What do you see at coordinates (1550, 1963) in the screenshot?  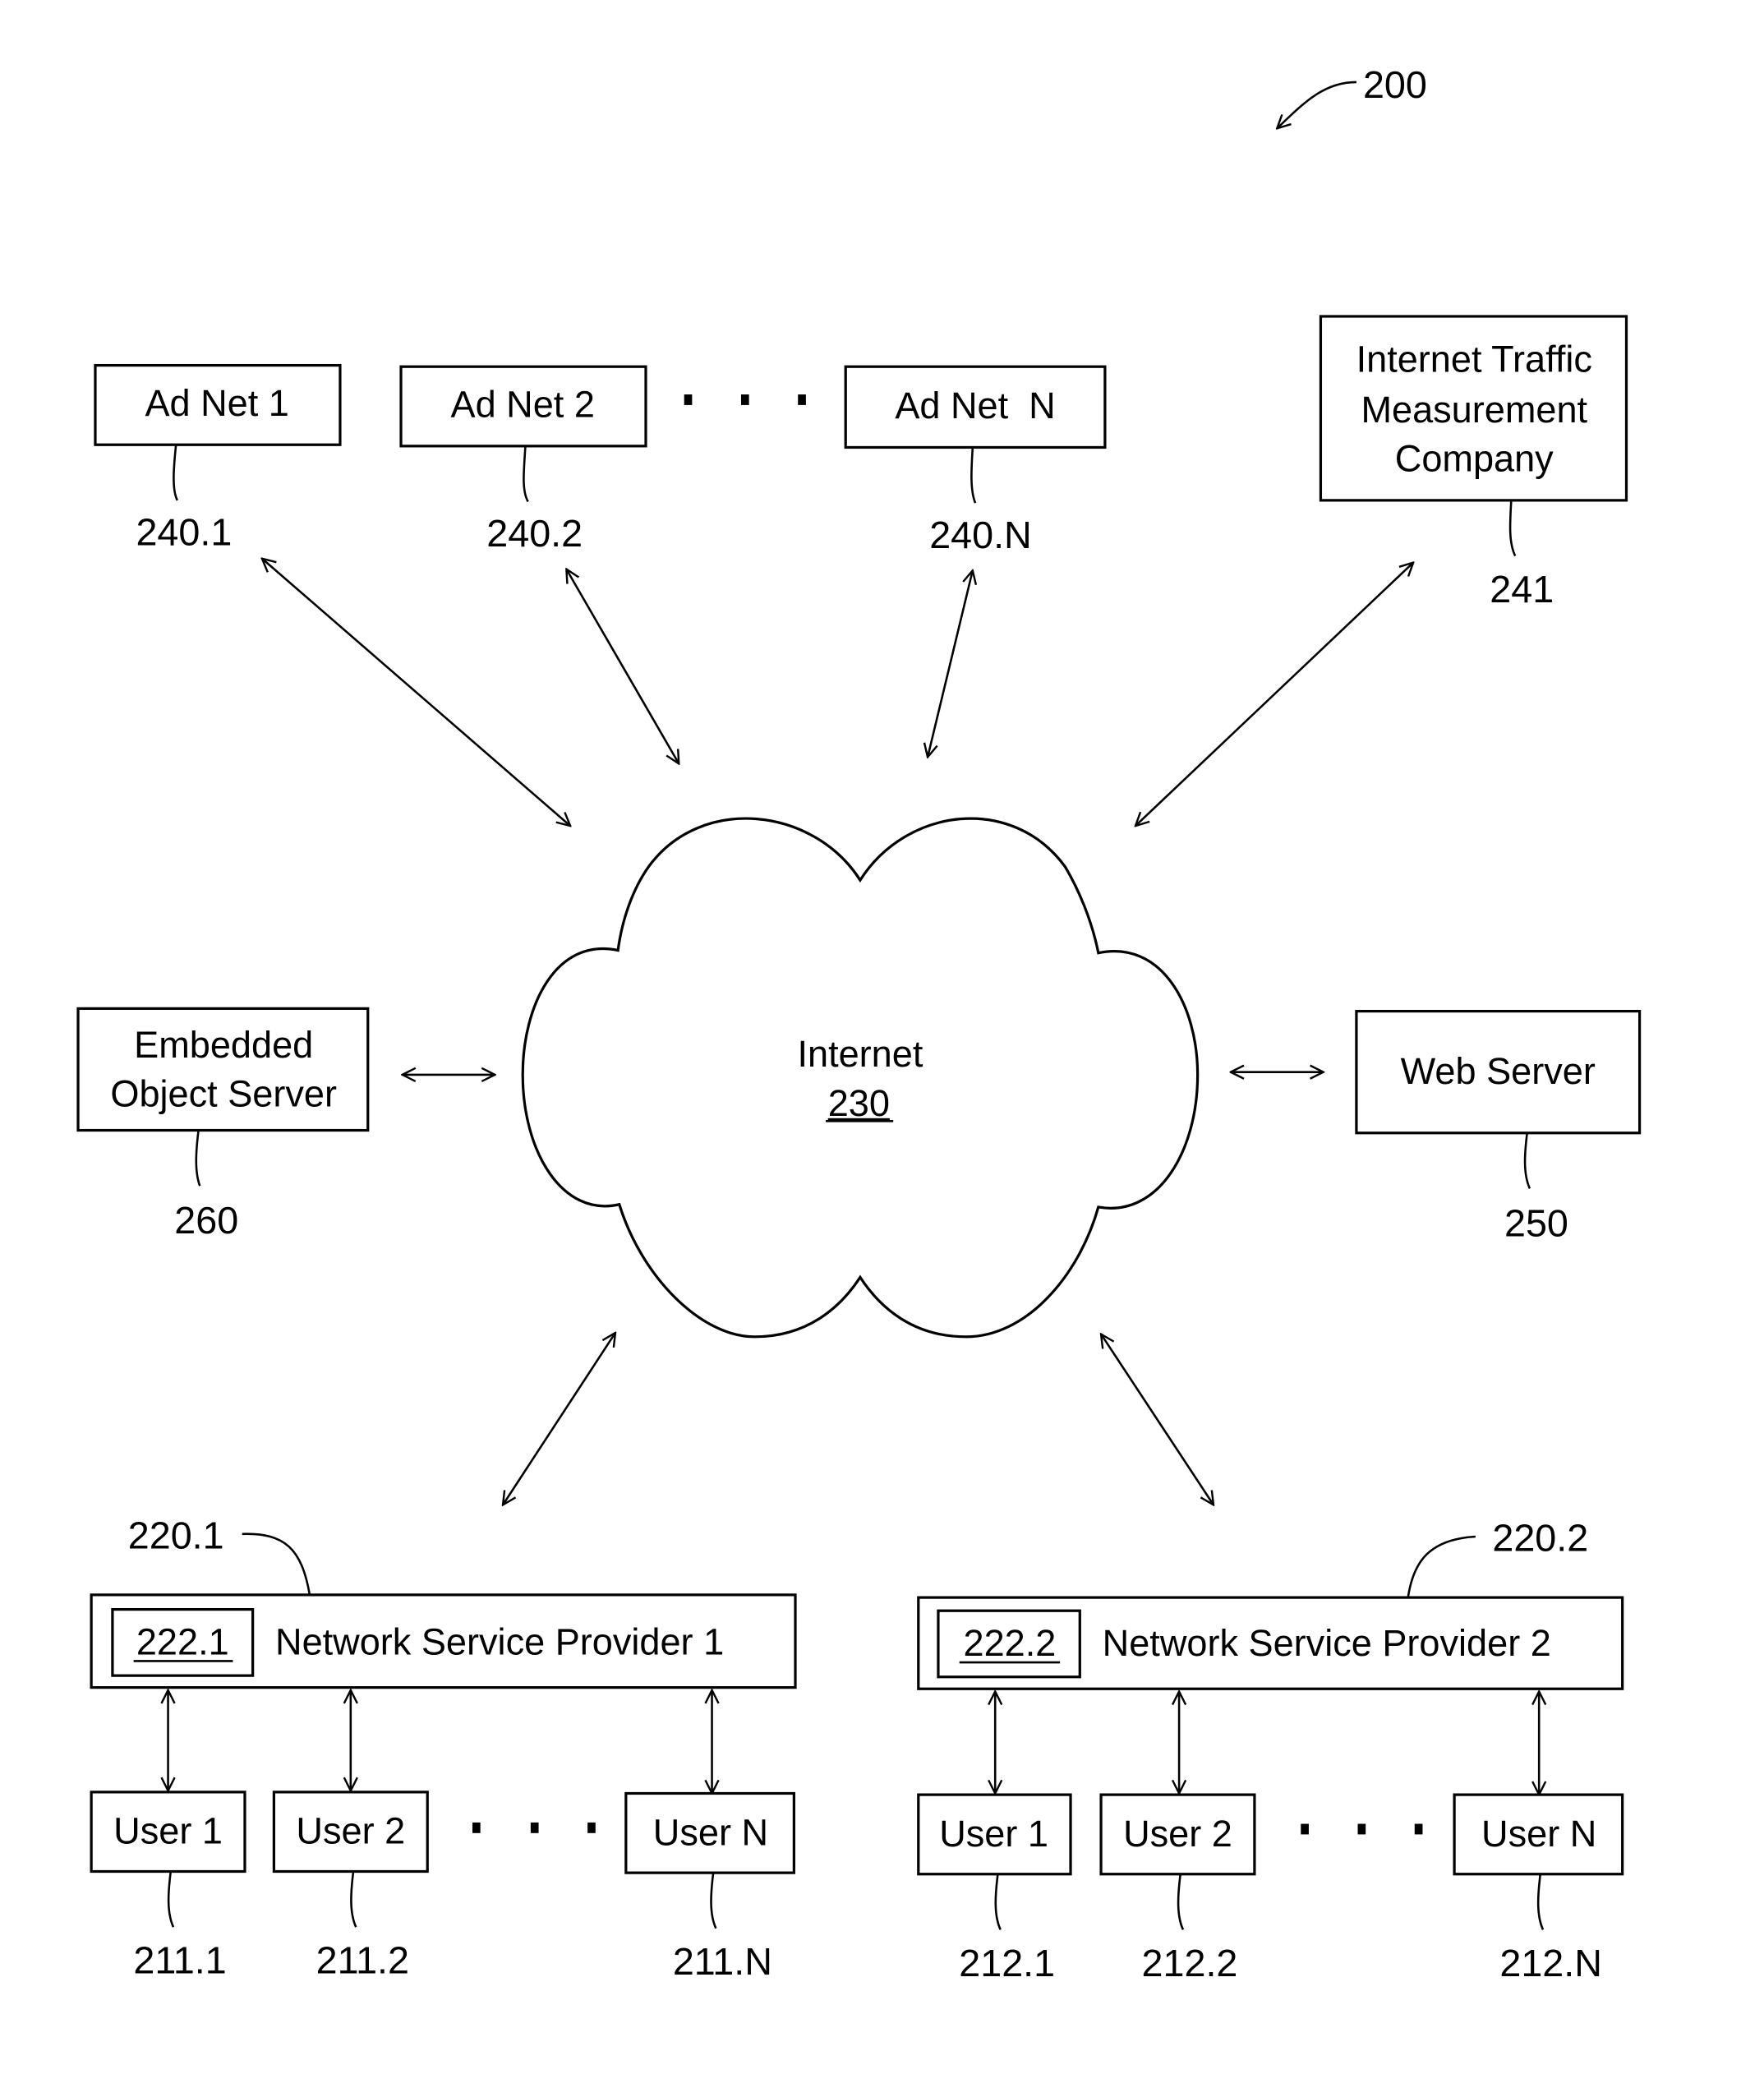 I see `nsp-2-user-n-ref: 212.N` at bounding box center [1550, 1963].